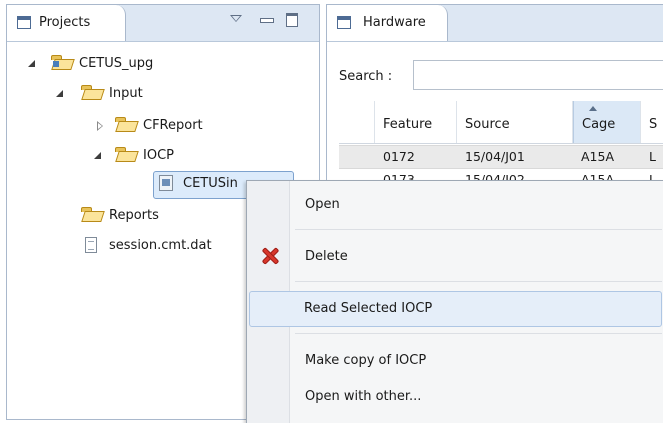  Describe the element at coordinates (652, 156) in the screenshot. I see `cell-s: L` at that location.